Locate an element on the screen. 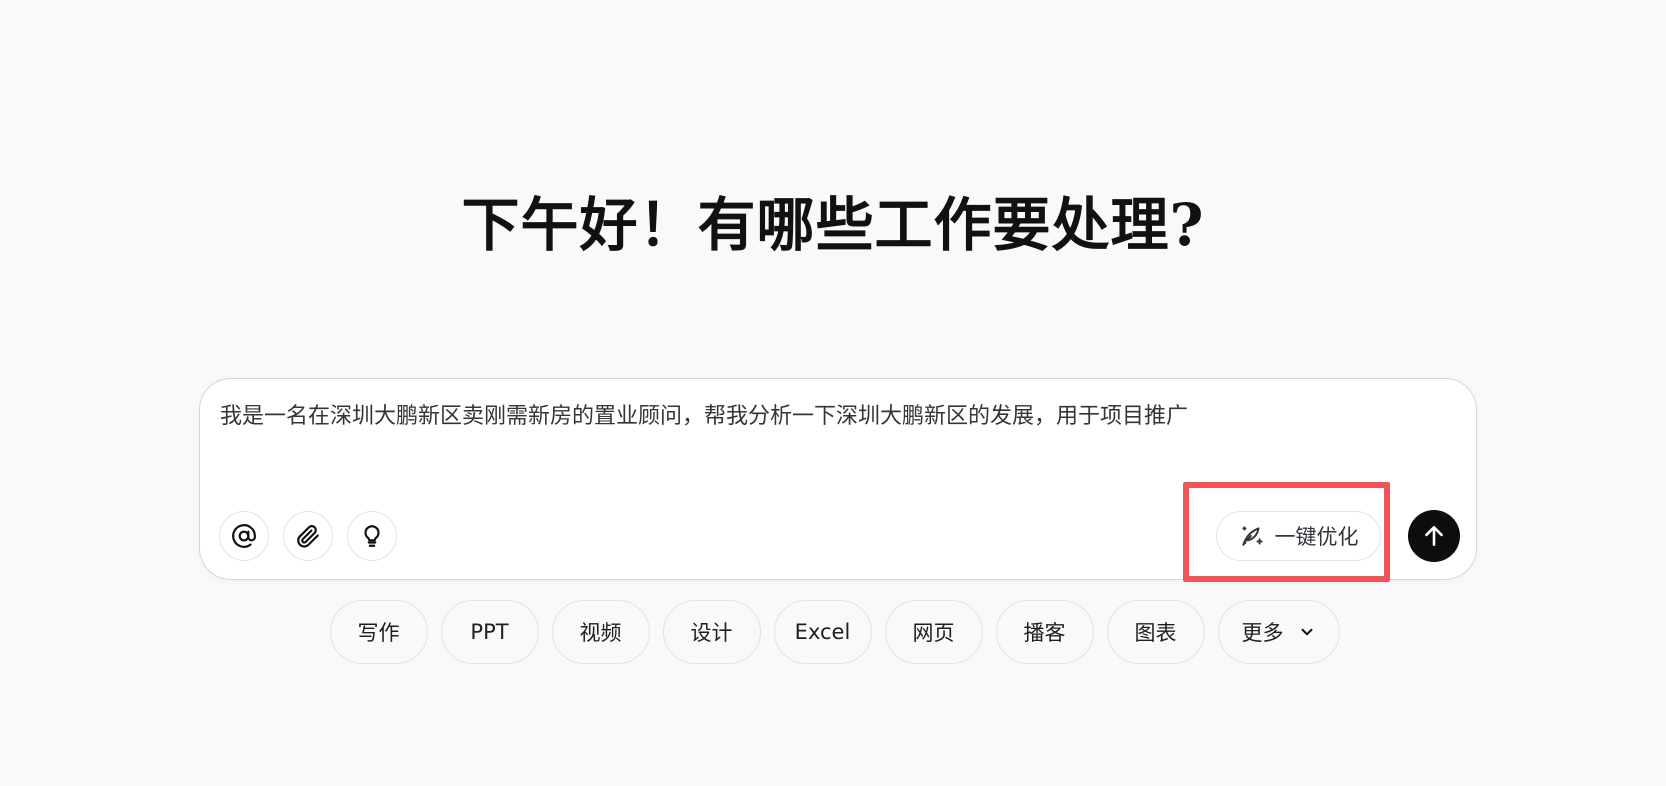 This screenshot has width=1666, height=786. chip-more: 更多 is located at coordinates (1278, 632).